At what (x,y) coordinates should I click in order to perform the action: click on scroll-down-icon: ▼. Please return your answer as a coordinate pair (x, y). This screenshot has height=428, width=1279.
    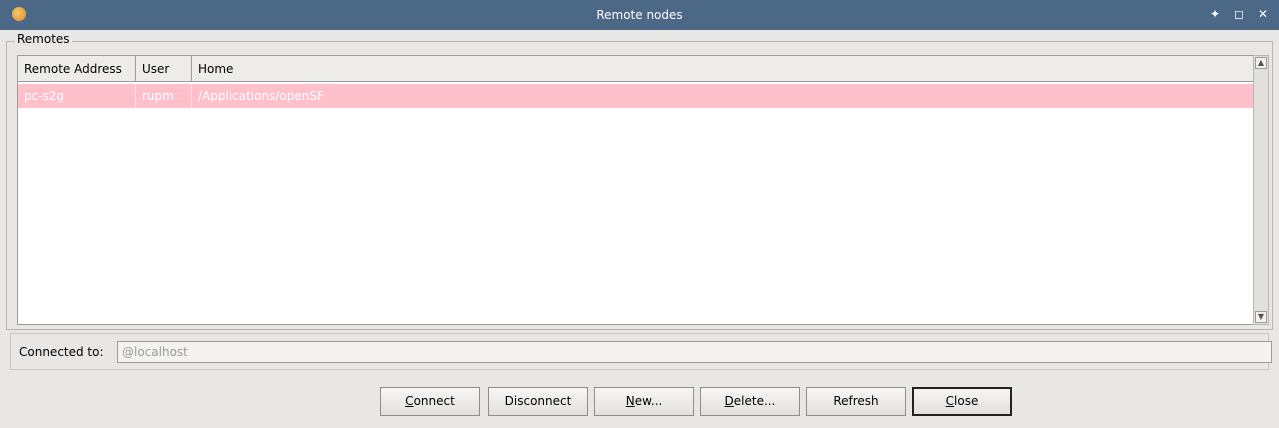
    Looking at the image, I should click on (1261, 317).